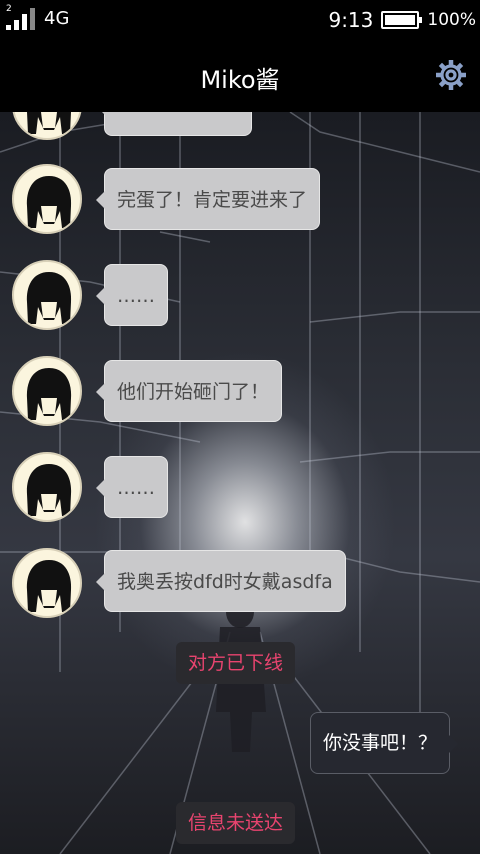  I want to click on gear-icon, so click(451, 75).